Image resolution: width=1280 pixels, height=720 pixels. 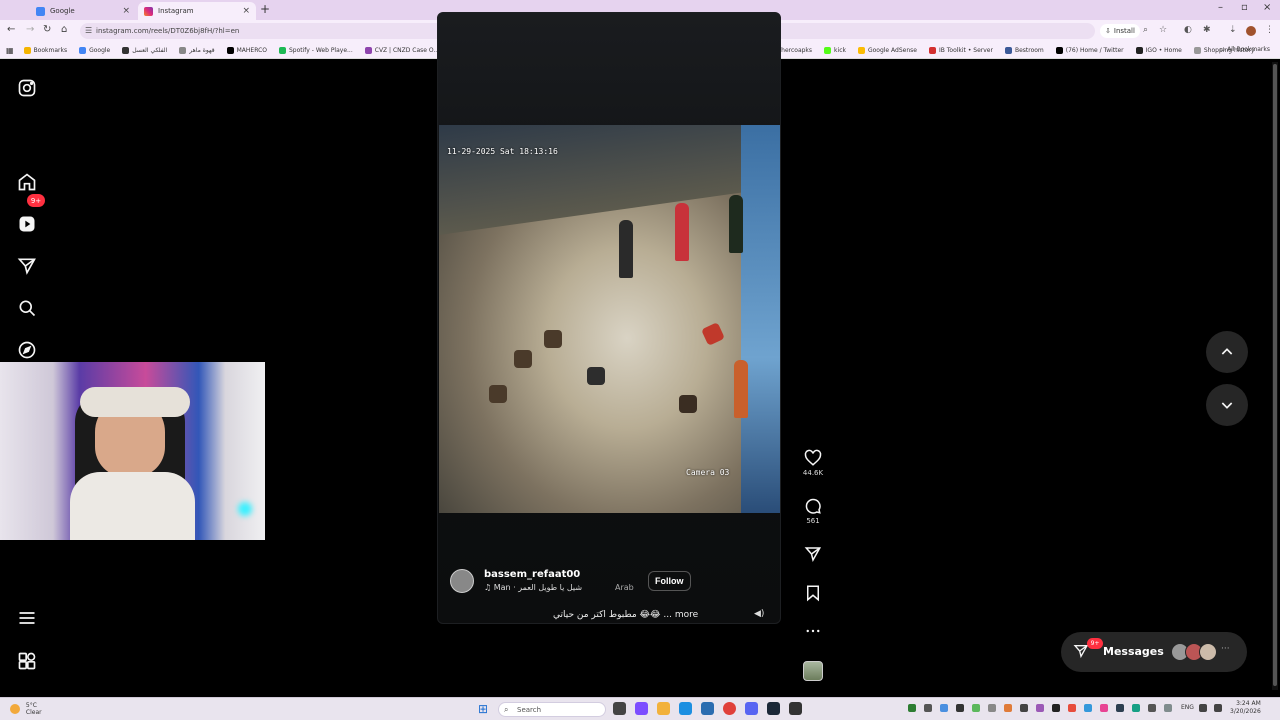 I want to click on bookmark-item: IB Toolkit • Server, so click(x=960, y=50).